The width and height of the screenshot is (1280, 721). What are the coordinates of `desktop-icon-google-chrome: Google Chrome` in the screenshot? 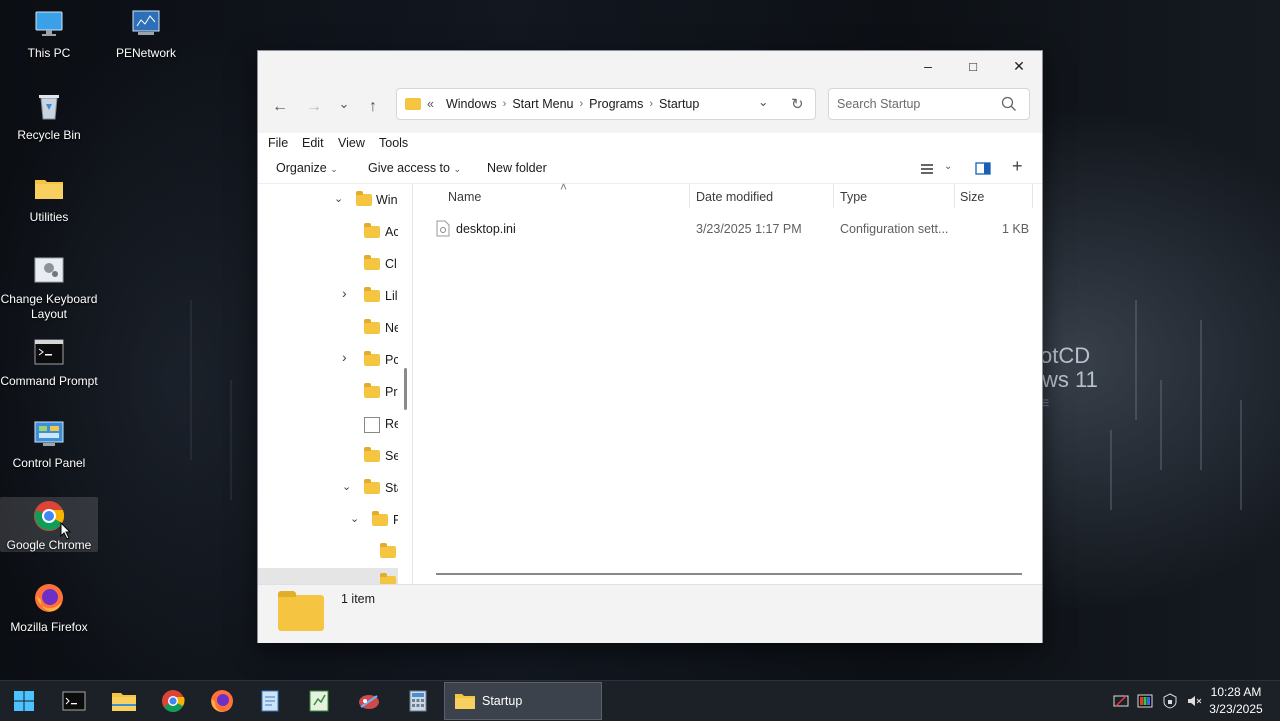 It's located at (49, 524).